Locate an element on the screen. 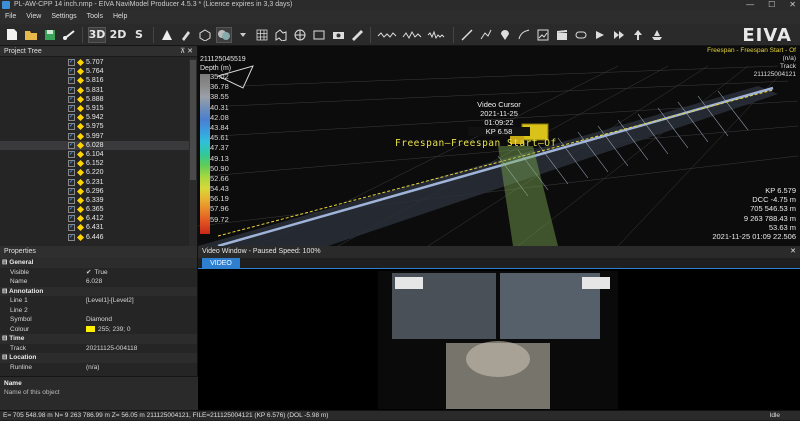 Image resolution: width=800 pixels, height=421 pixels. tree-item: ✓ 6.231 is located at coordinates (95, 181).